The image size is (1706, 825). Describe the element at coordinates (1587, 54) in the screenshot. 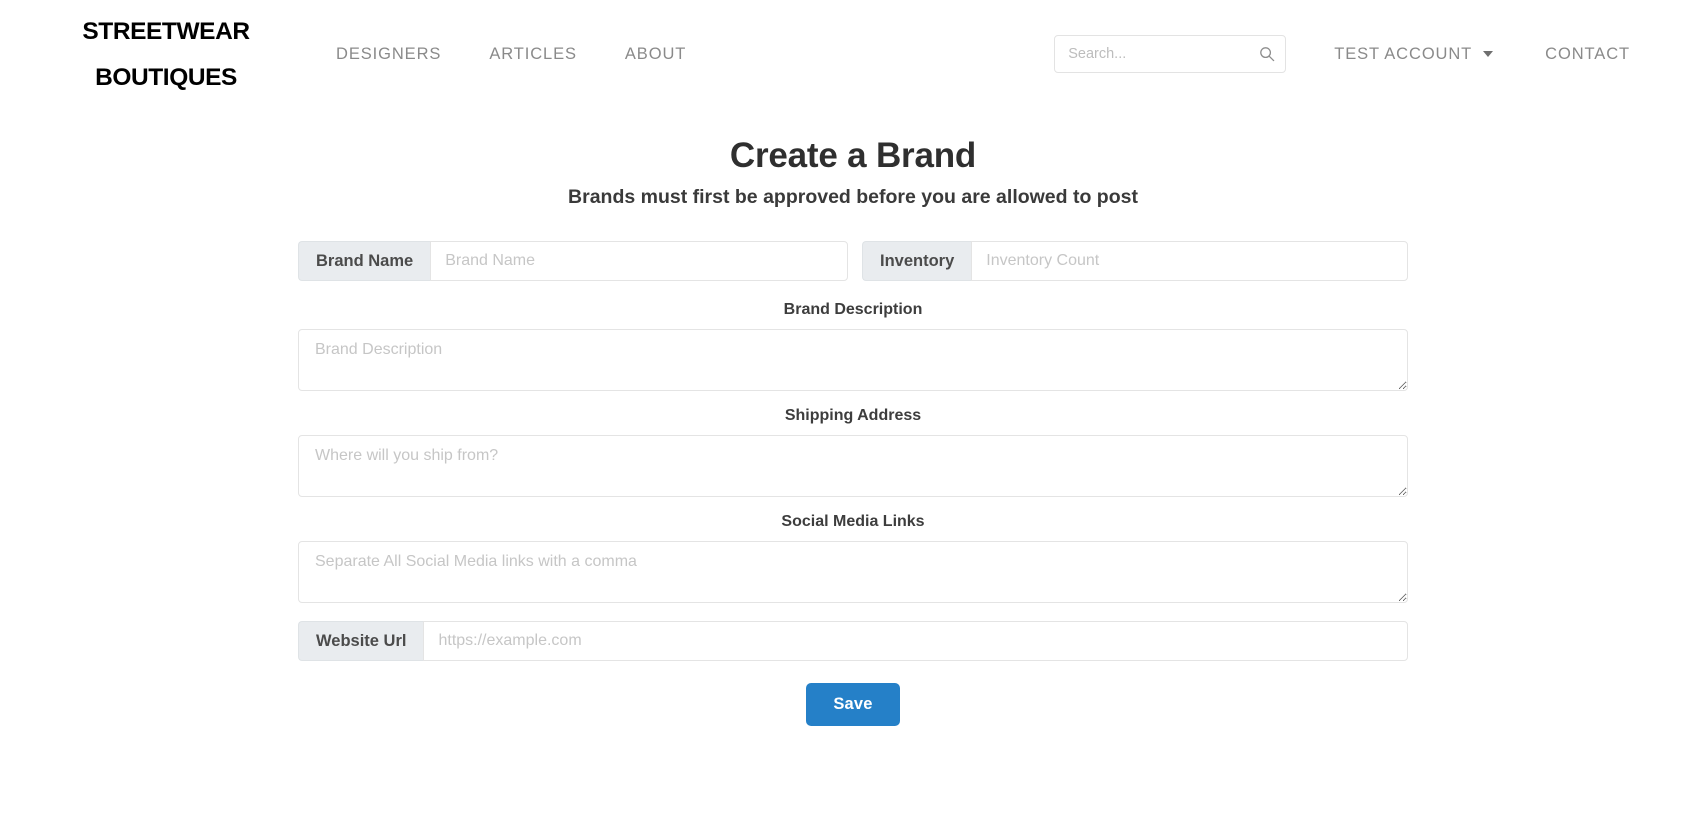

I see `nav-item-contact: CONTACT` at that location.